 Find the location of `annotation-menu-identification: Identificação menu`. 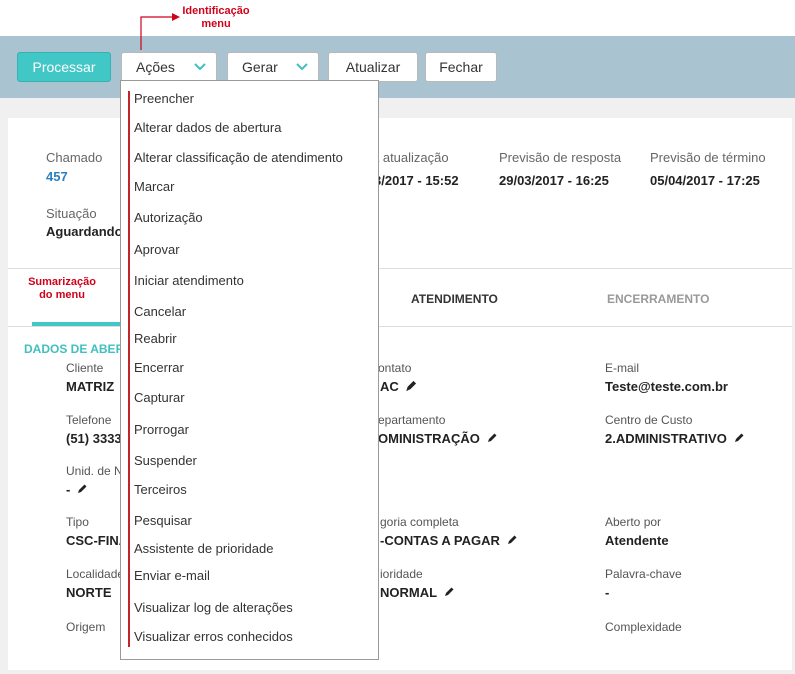

annotation-menu-identification: Identificação menu is located at coordinates (216, 18).